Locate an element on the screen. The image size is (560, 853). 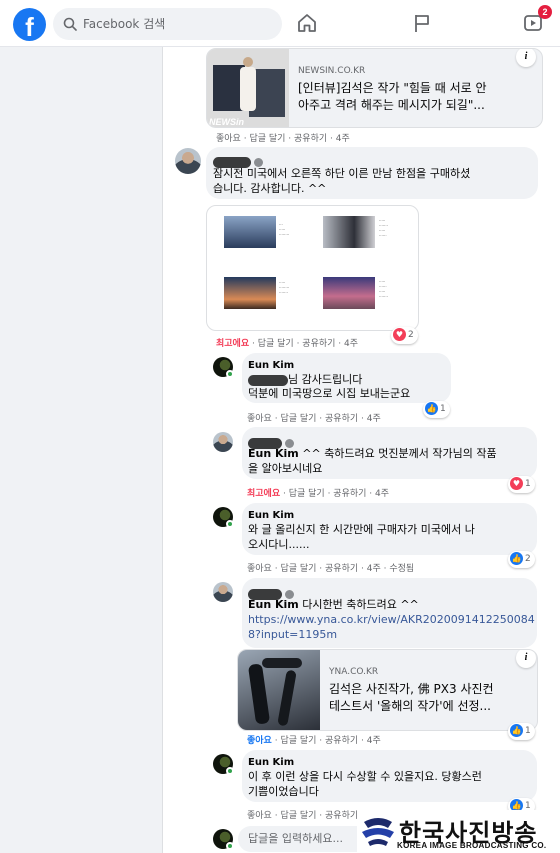
reaction-count: ♥ 1 is located at coordinates (521, 484).